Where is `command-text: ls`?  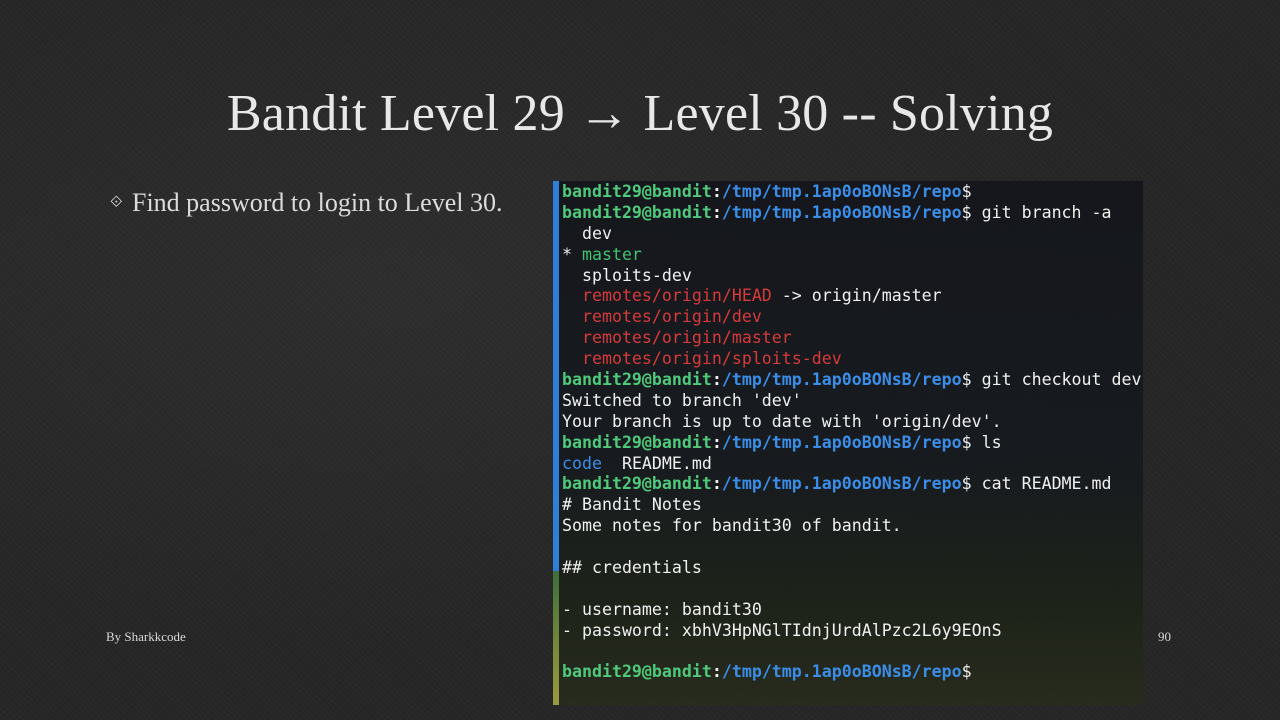
command-text: ls is located at coordinates (986, 442).